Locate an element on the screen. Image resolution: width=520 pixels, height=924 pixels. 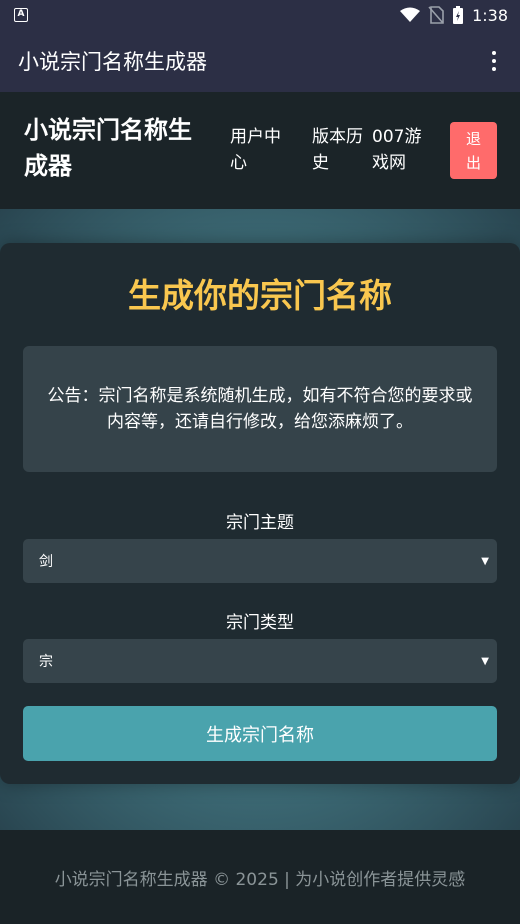
status-right: 1:38 is located at coordinates (454, 15).